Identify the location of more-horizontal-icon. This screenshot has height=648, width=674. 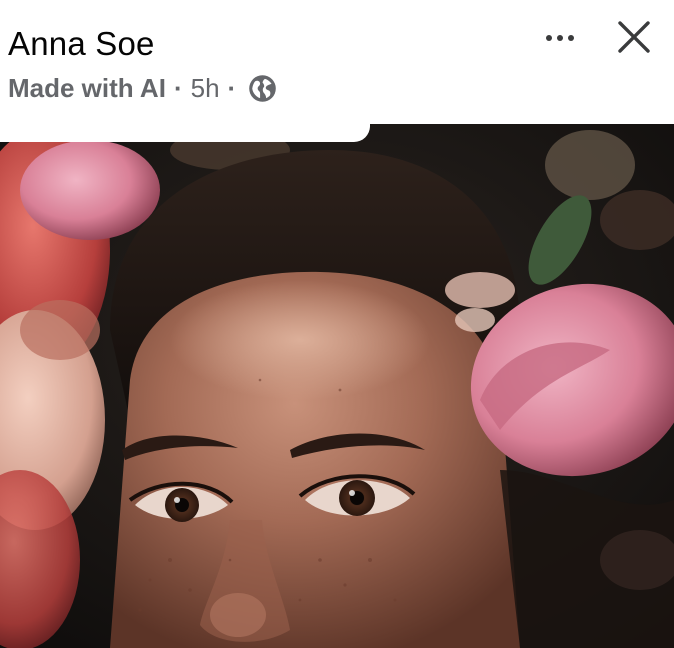
(549, 38).